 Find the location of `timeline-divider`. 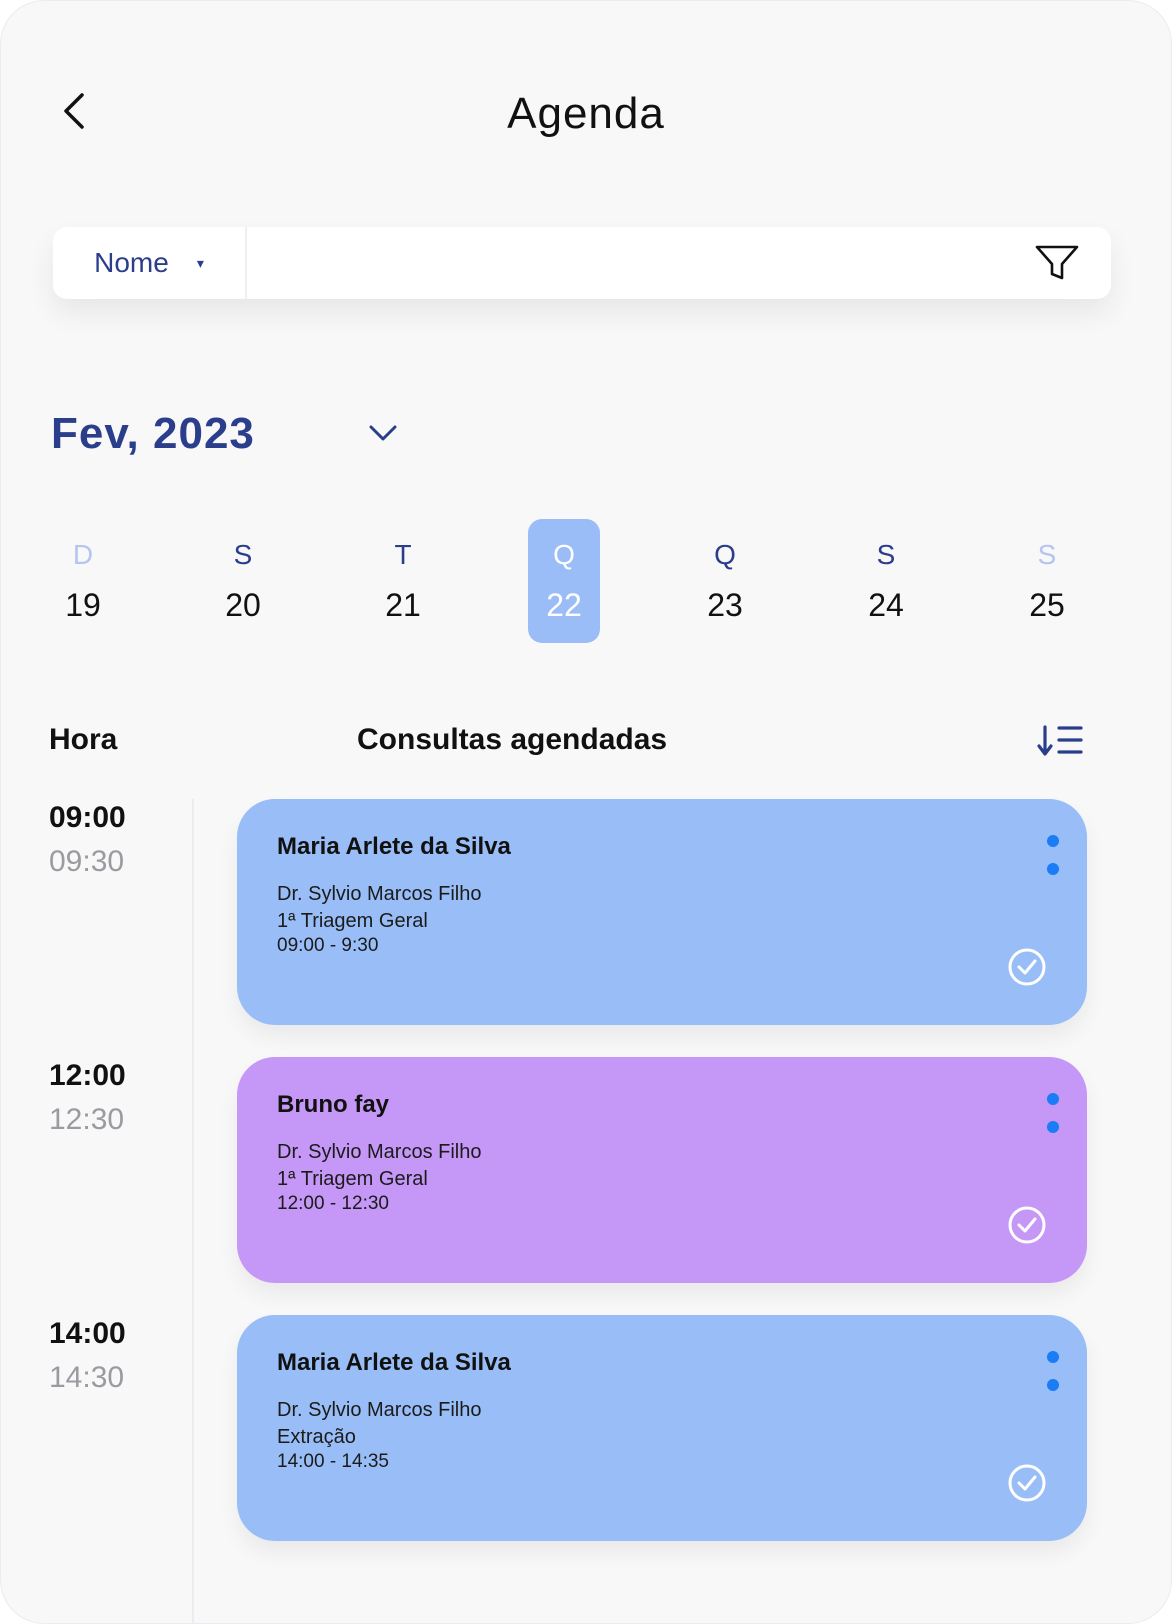

timeline-divider is located at coordinates (193, 1211).